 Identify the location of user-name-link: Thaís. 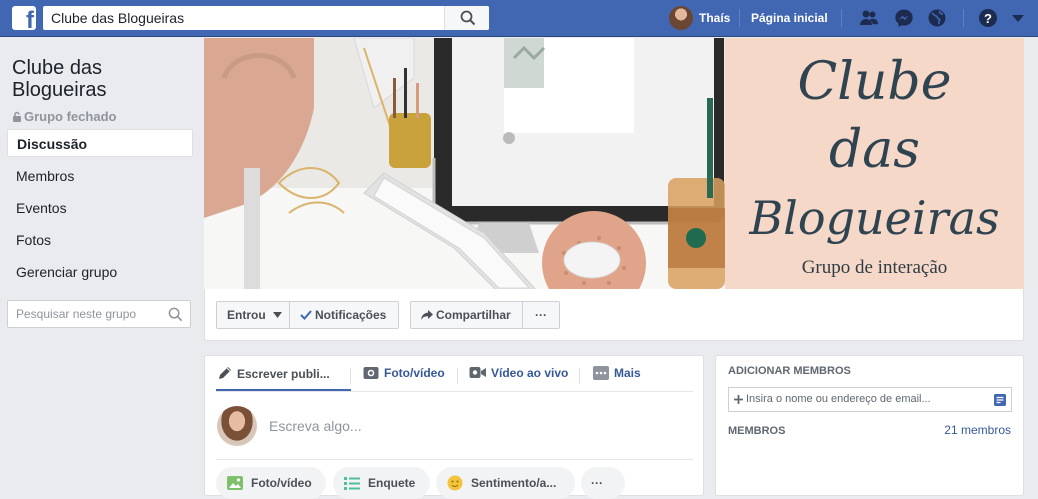
(714, 18).